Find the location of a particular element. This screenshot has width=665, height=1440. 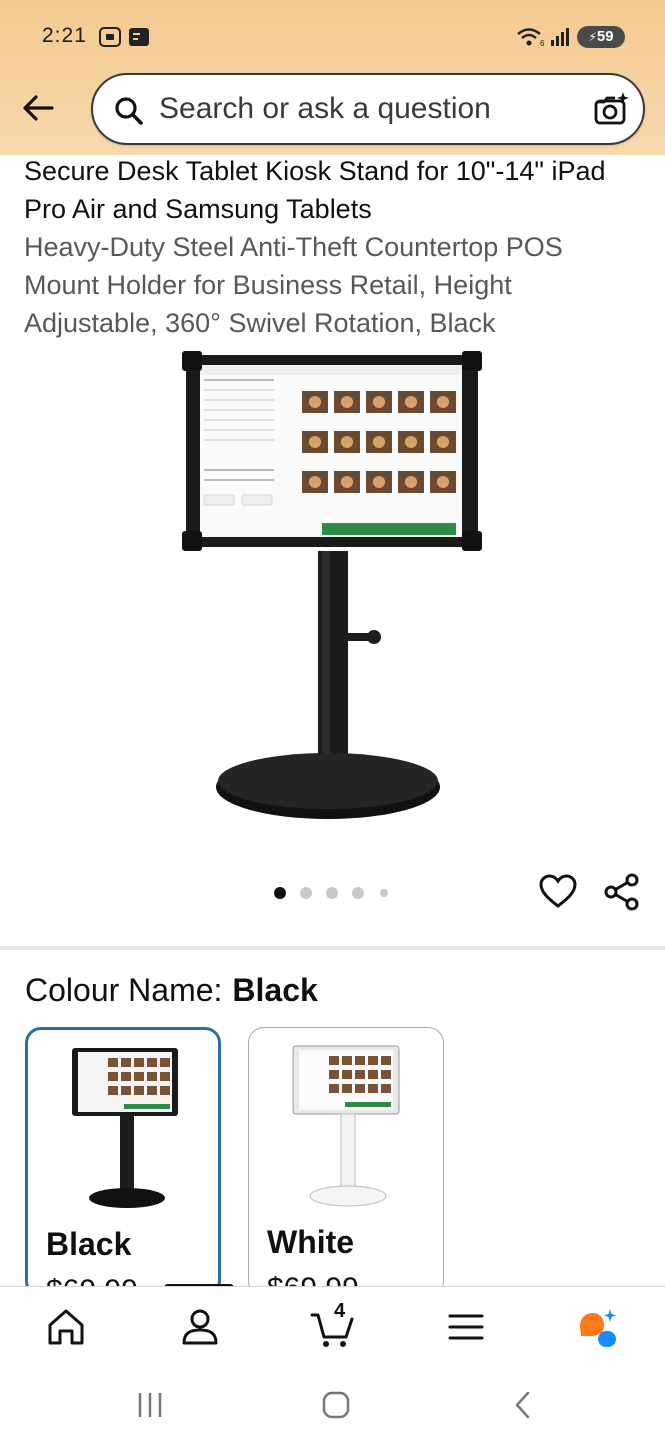

status-bar: 2:21 6 ⚡59 is located at coordinates (332, 36).